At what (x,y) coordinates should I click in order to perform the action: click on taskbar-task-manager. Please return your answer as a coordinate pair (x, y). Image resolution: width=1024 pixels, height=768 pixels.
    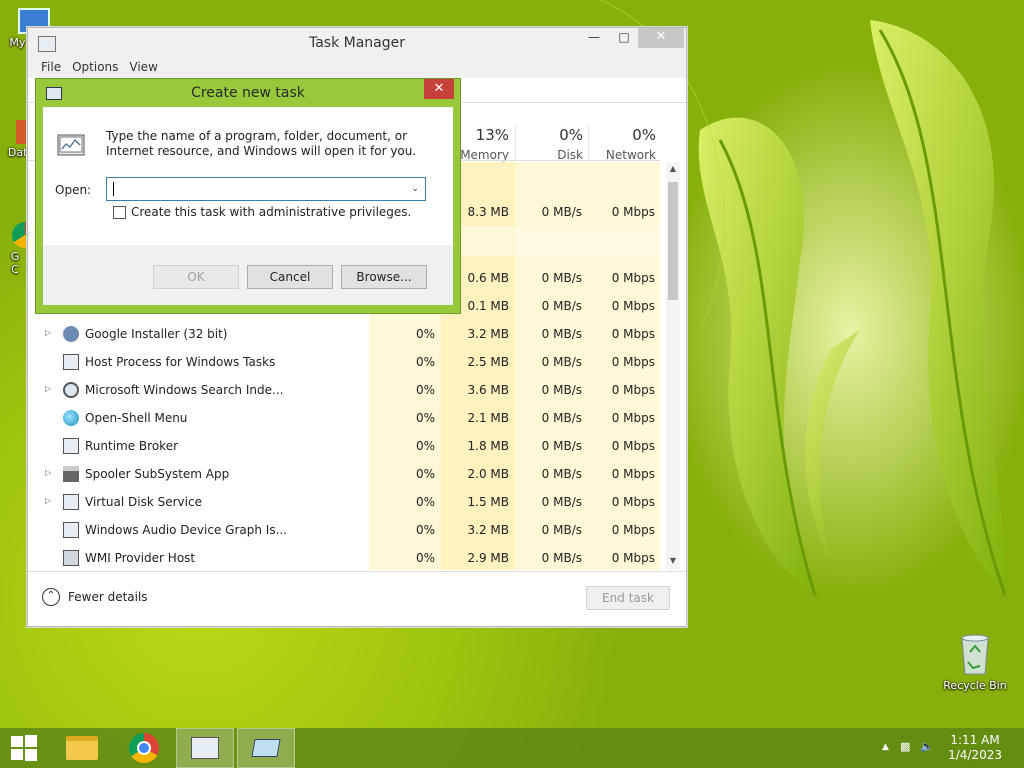
    Looking at the image, I should click on (205, 748).